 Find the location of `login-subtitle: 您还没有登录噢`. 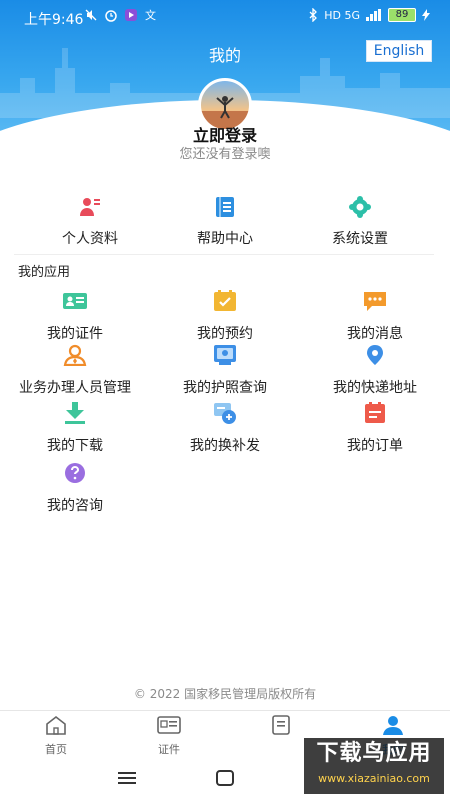

login-subtitle: 您还没有登录噢 is located at coordinates (225, 154).